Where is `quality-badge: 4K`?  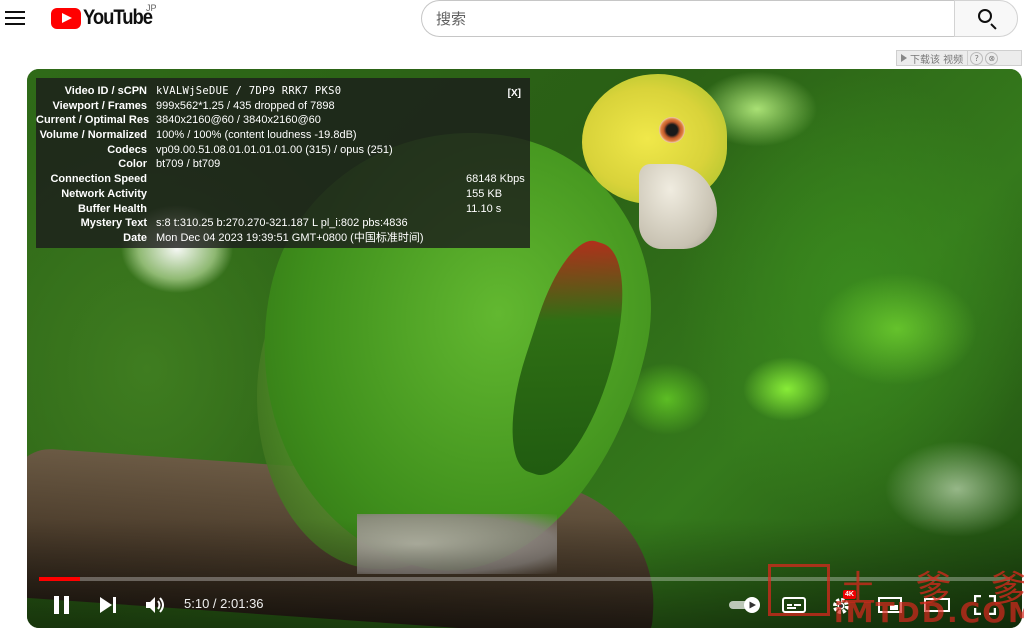
quality-badge: 4K is located at coordinates (849, 594).